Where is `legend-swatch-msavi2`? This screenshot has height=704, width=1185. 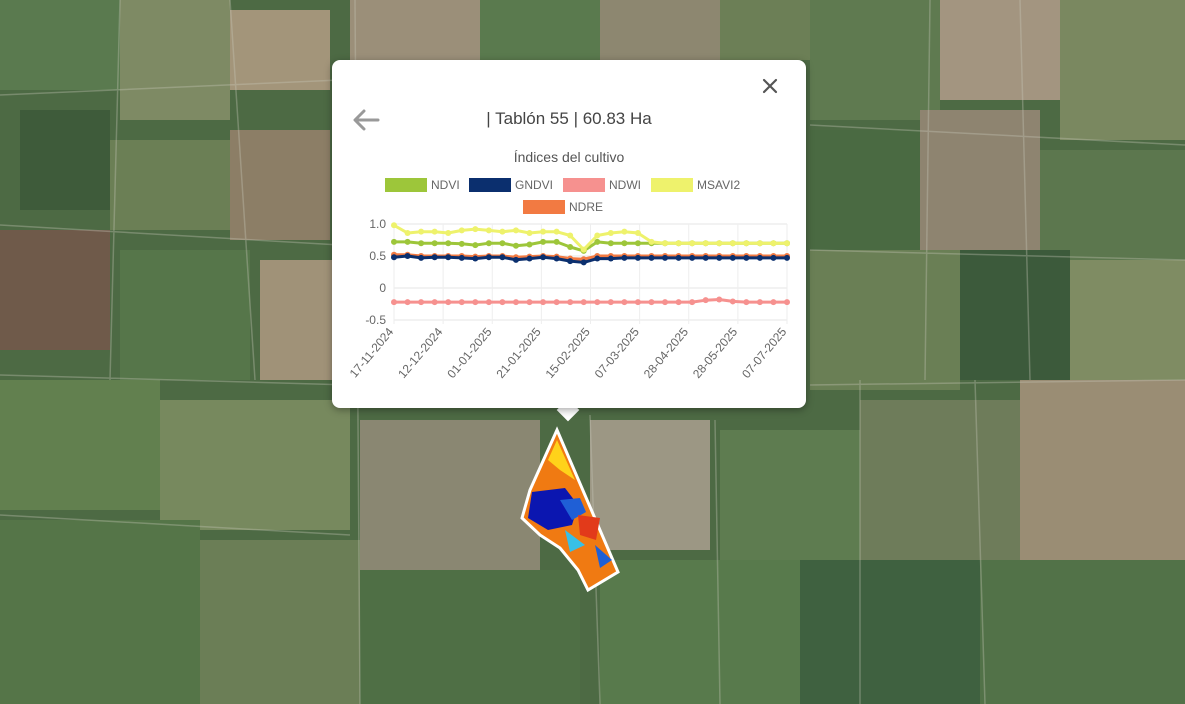 legend-swatch-msavi2 is located at coordinates (672, 185).